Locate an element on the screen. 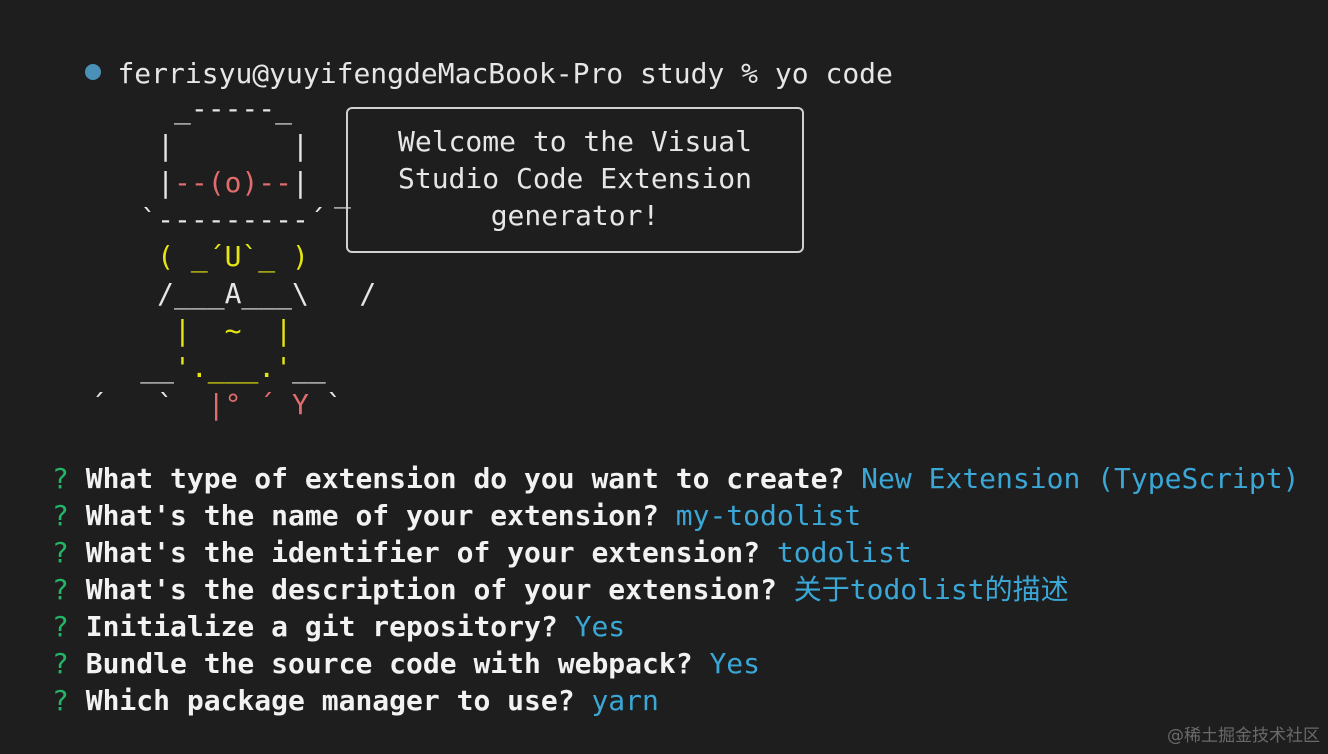  prompt-text: ferrisyu@yuyifengdeMacBook-Pro study % is located at coordinates (446, 73).